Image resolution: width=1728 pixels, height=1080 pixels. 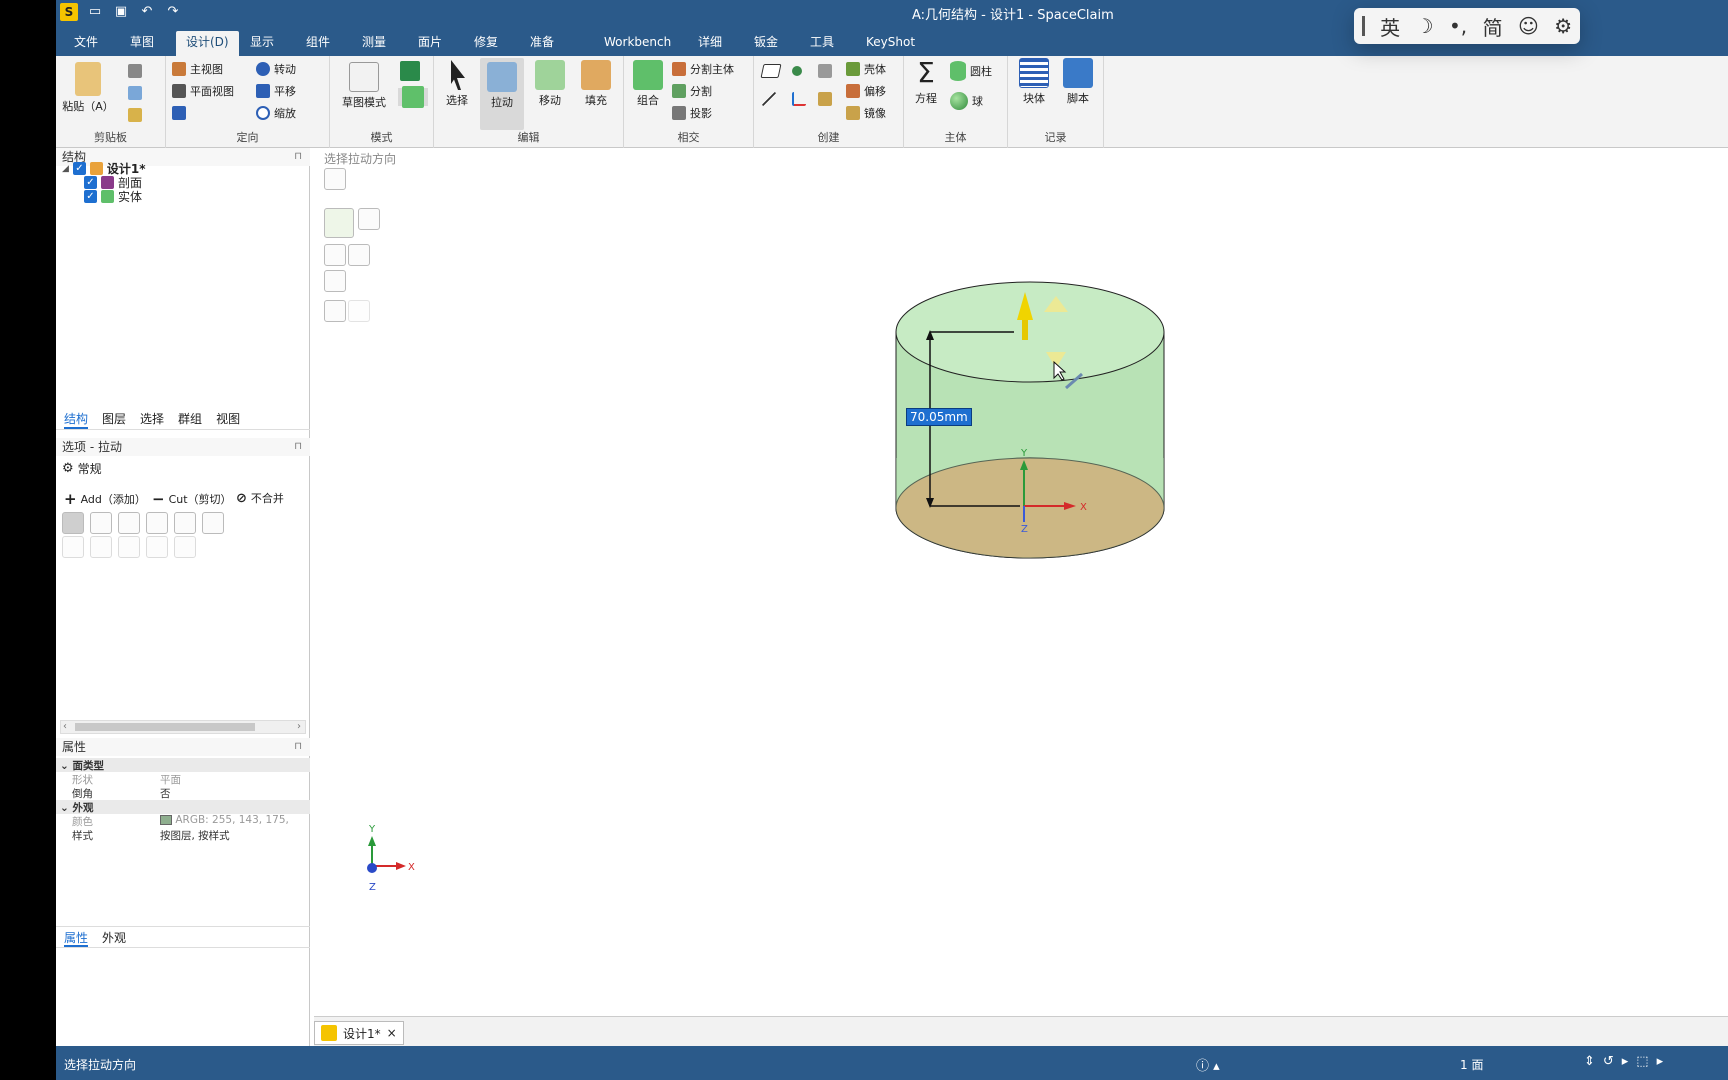 I want to click on close-icon: ×, so click(x=392, y=1033).